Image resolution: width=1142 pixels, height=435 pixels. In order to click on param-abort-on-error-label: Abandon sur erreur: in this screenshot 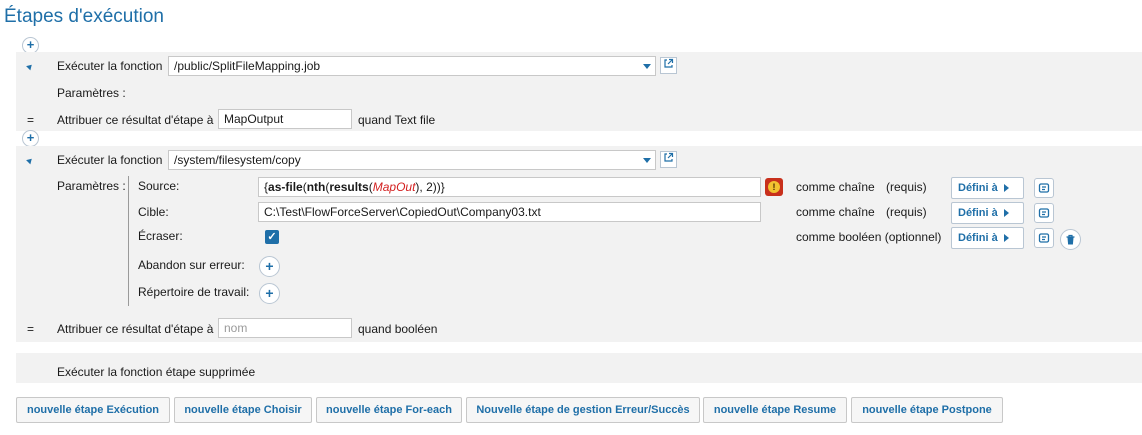, I will do `click(191, 265)`.